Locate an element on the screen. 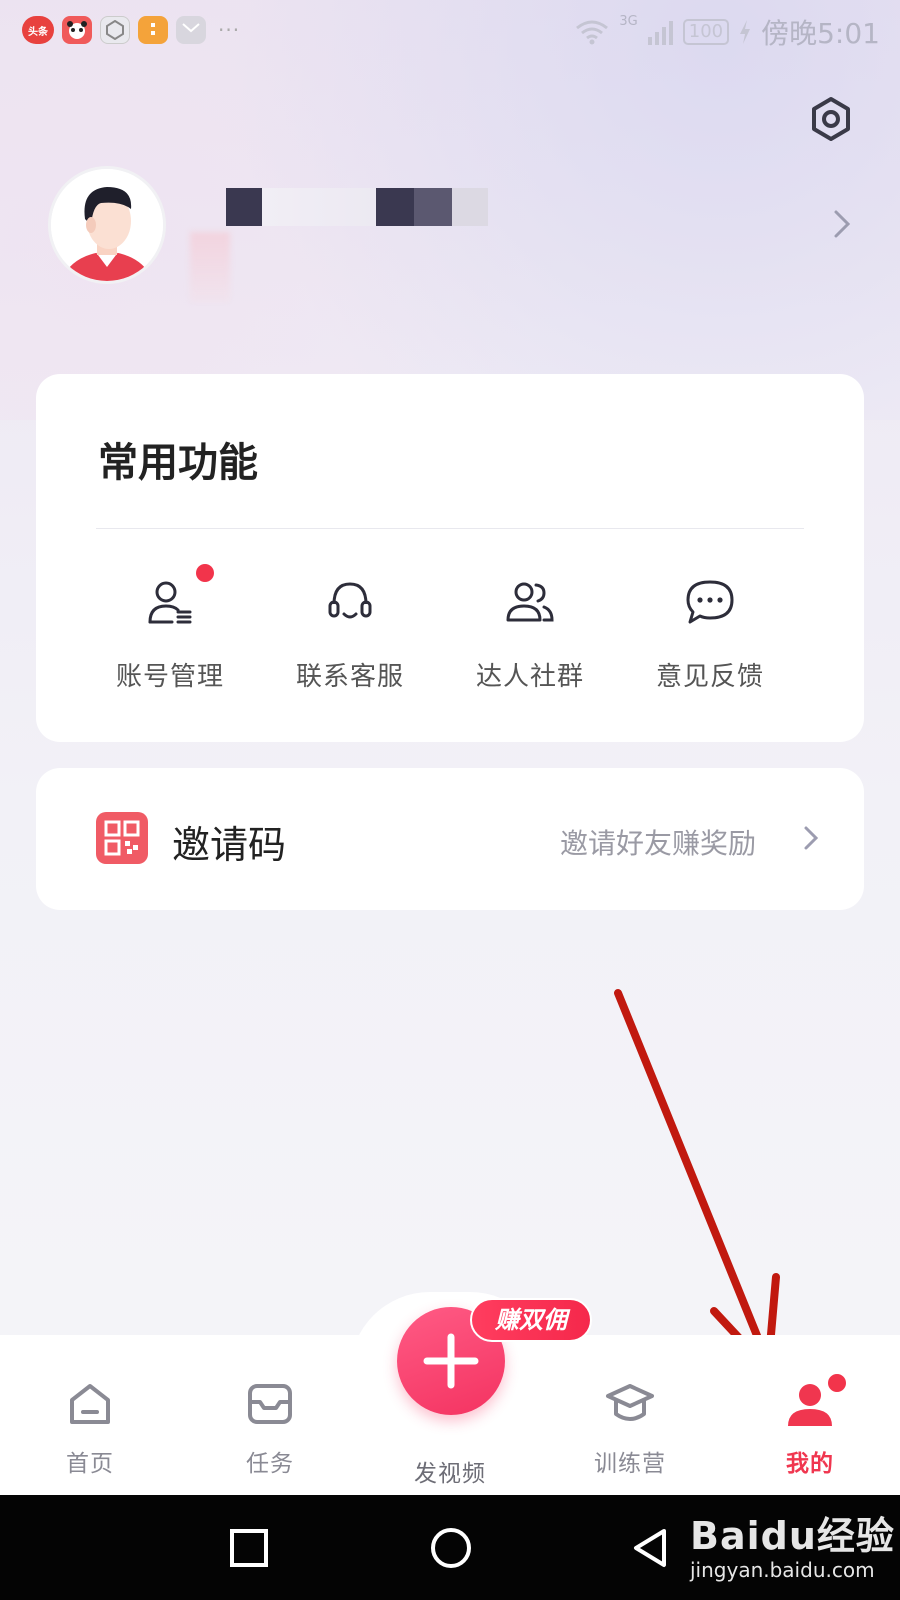  tab-tasks: 任务 is located at coordinates (270, 1428).